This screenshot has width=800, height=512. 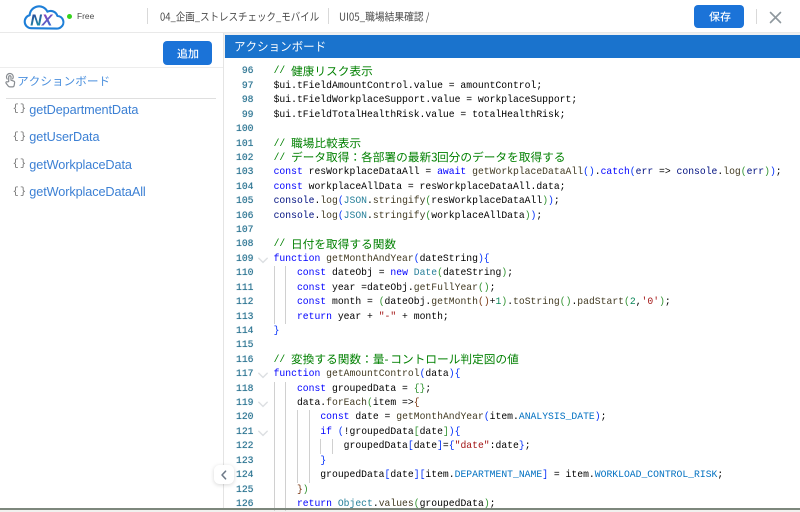 What do you see at coordinates (36, 21) in the screenshot?
I see `svg-text: N` at bounding box center [36, 21].